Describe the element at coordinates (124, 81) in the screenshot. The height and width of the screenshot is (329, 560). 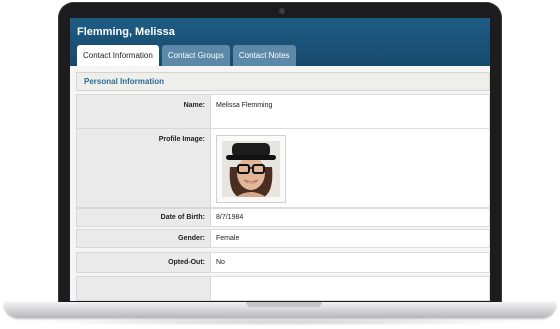
I see `section-title: Personal Information` at that location.